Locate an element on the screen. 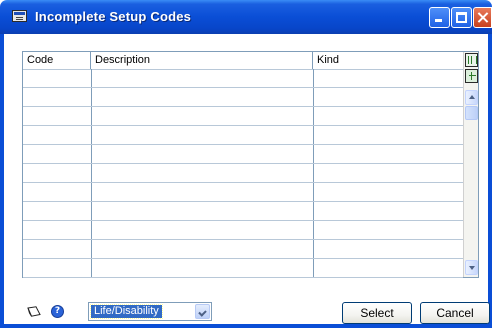 This screenshot has width=492, height=328. kind-filter-dropdown: Life/Disability is located at coordinates (150, 311).